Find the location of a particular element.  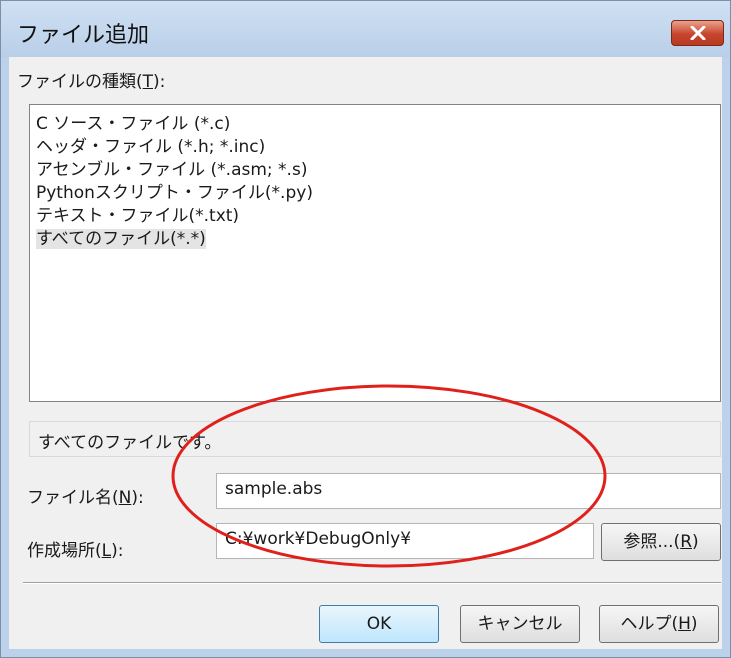

ok-button: OK is located at coordinates (379, 624).